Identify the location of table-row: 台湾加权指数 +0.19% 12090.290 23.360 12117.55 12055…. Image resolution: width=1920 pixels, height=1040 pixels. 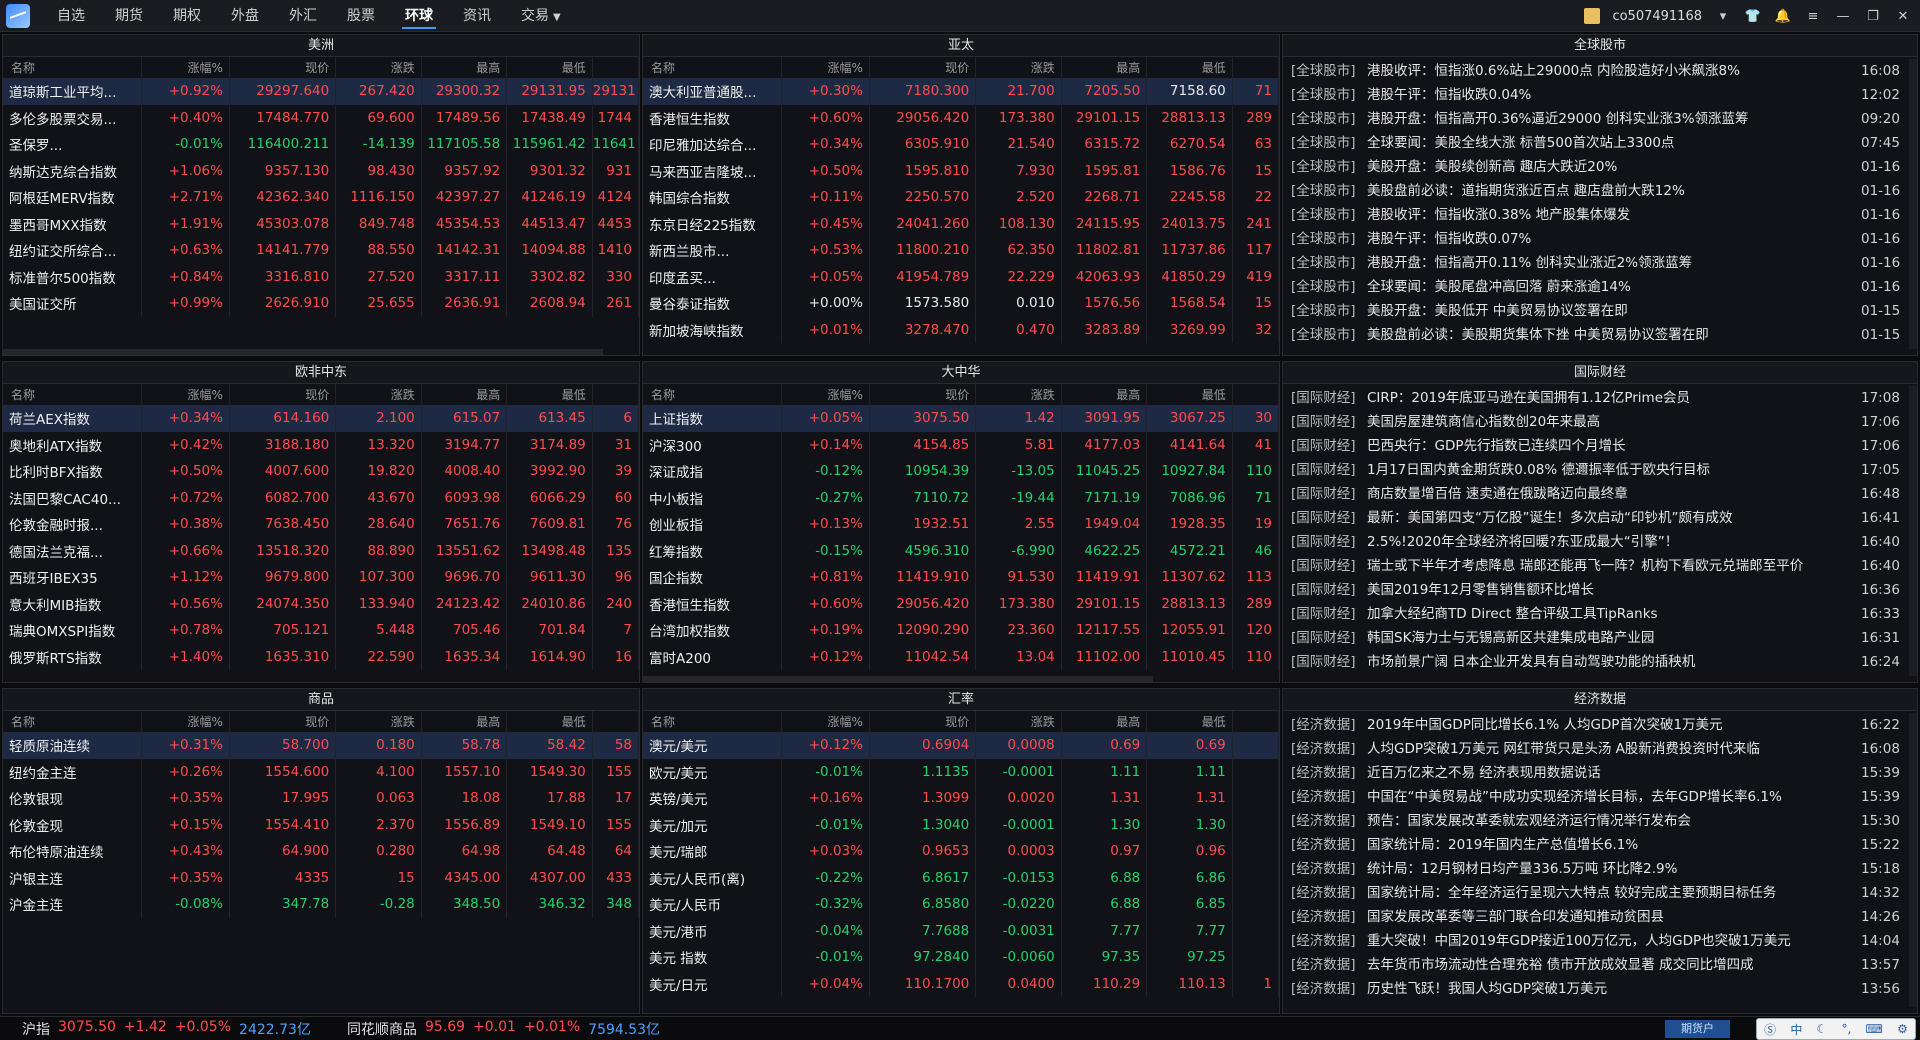
(961, 630).